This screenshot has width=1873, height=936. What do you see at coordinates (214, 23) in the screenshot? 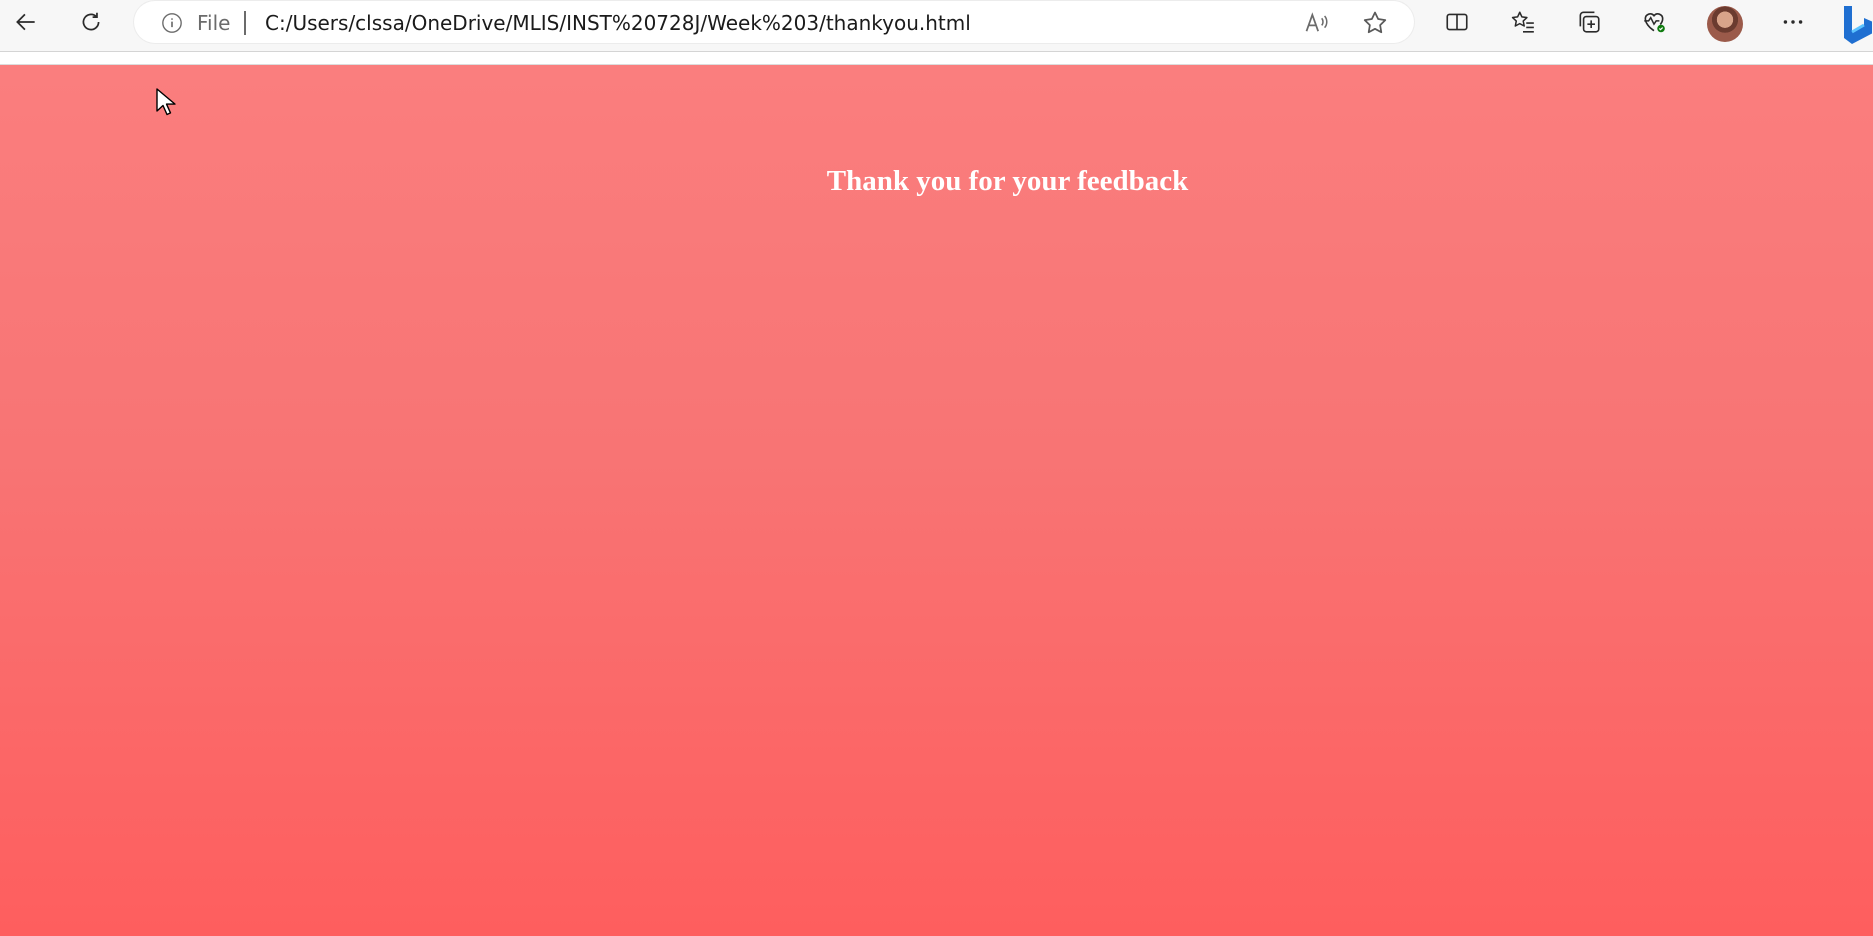
I see `scheme-label: File` at bounding box center [214, 23].